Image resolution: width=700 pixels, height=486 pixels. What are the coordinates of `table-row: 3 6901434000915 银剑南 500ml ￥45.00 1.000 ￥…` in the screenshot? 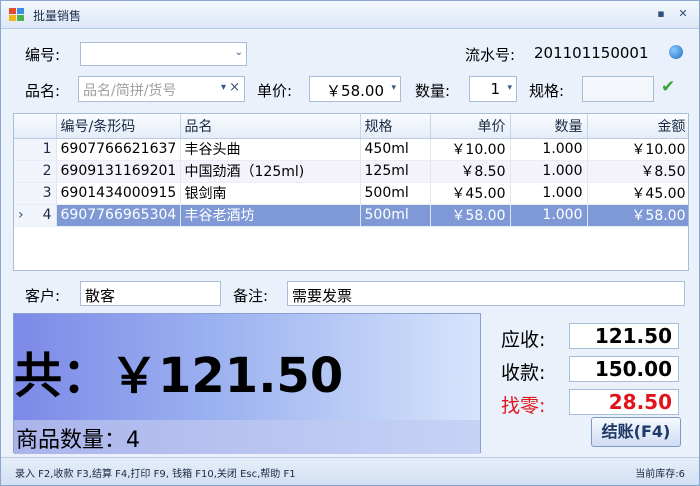 It's located at (351, 193).